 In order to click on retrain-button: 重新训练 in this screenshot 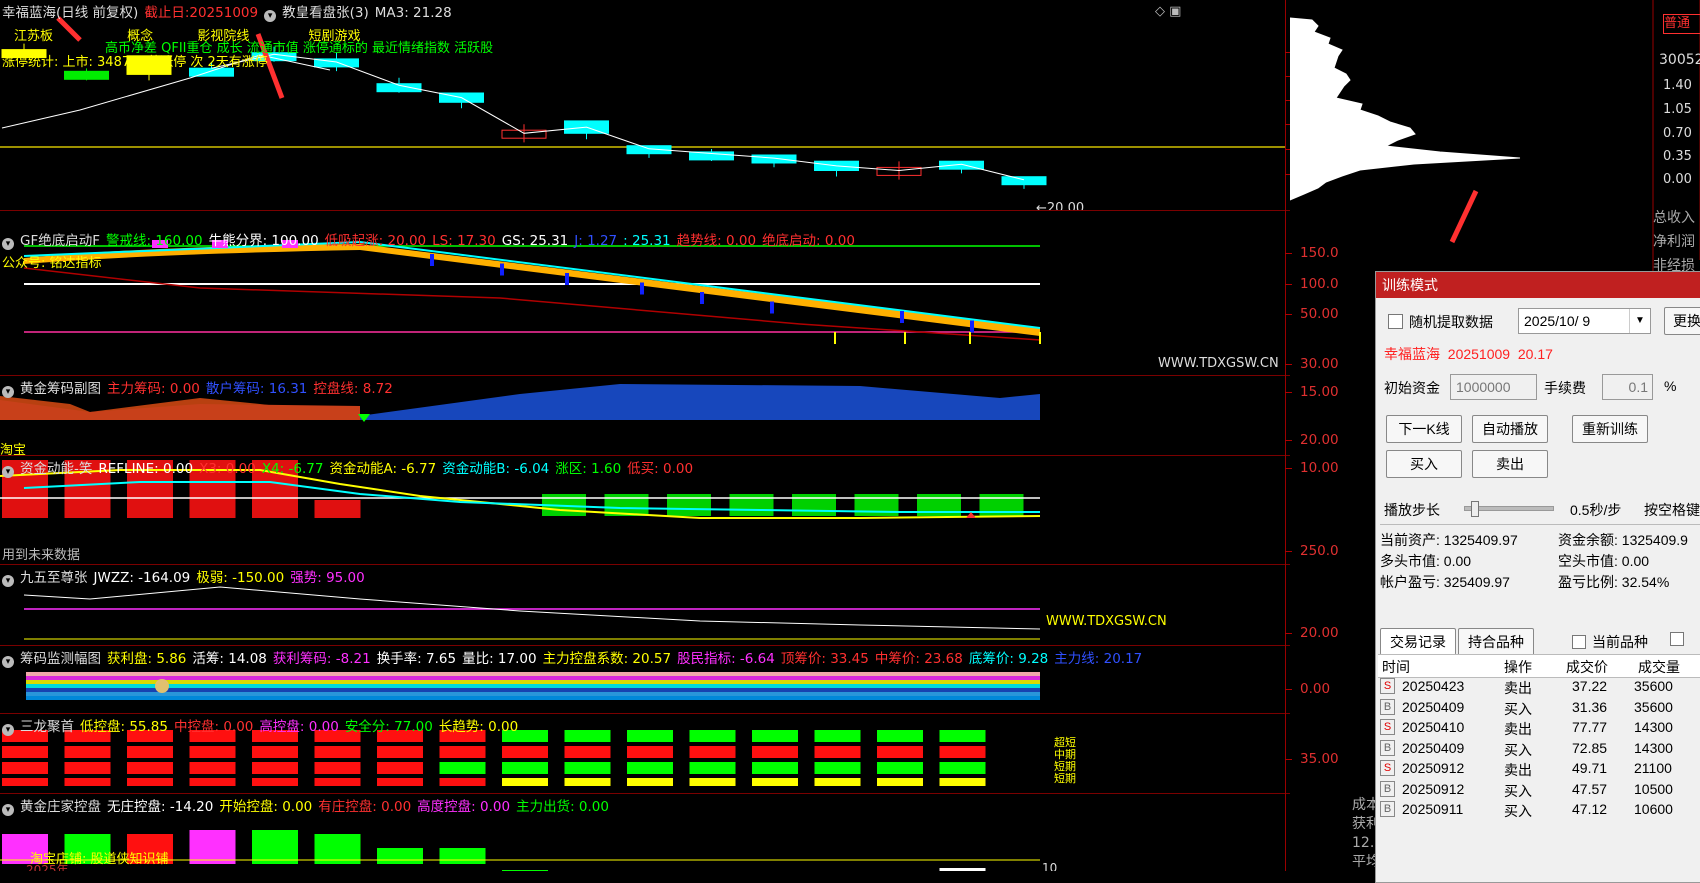, I will do `click(1610, 429)`.